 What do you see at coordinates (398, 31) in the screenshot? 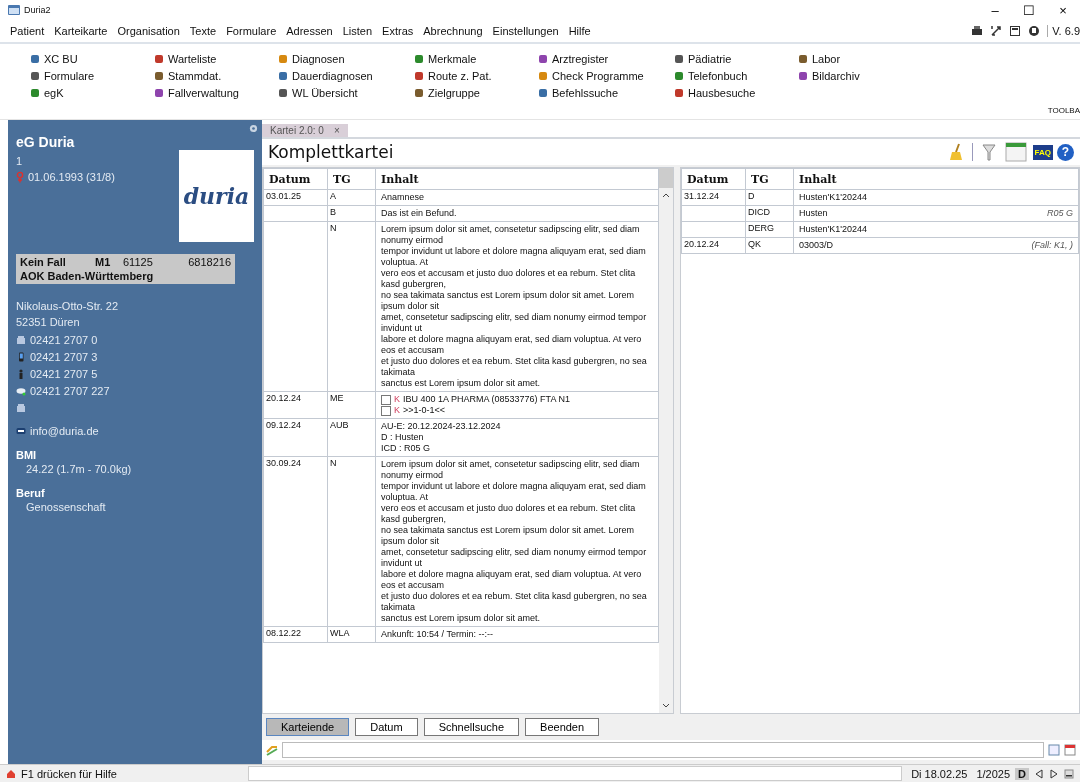
I see `menu-item: Extras` at bounding box center [398, 31].